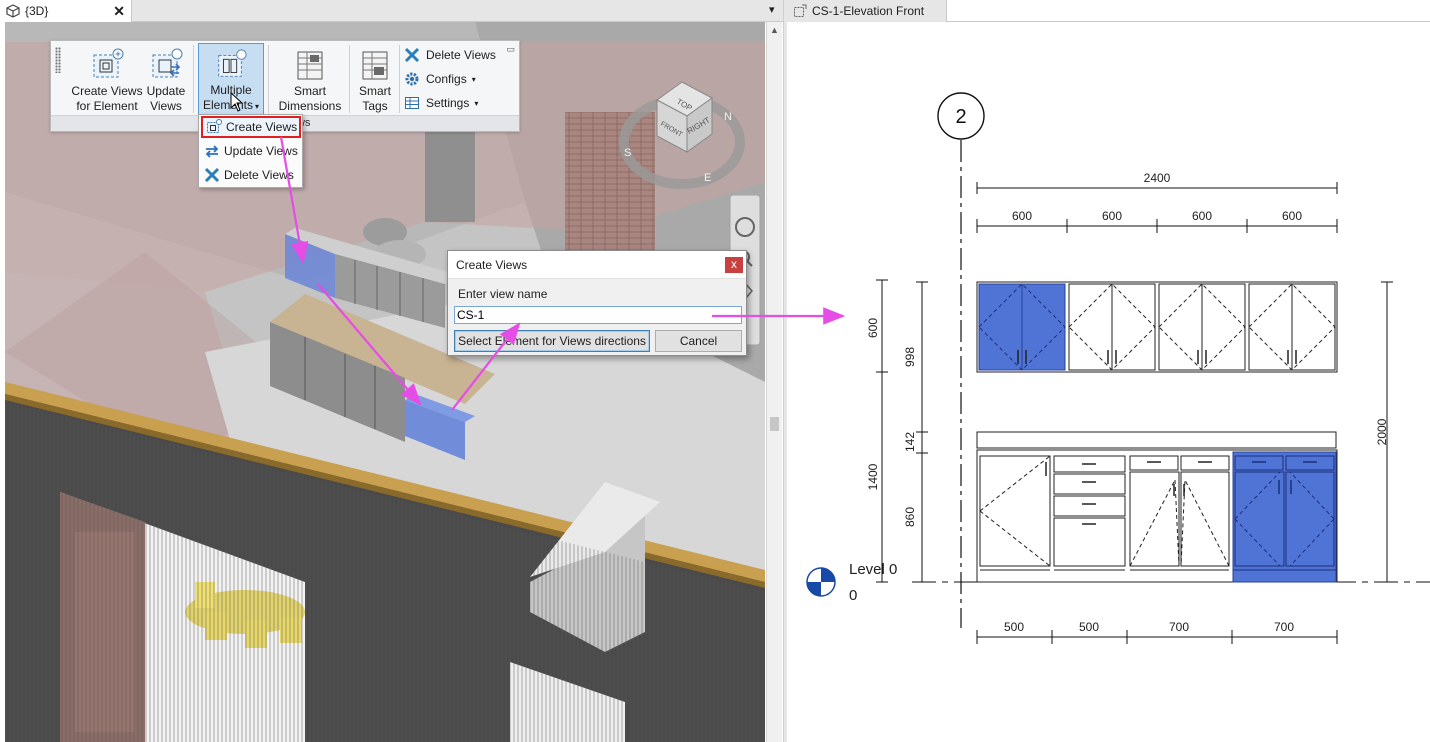 This screenshot has width=1430, height=742. I want to click on multiple-elements-dropdown: Create Views Update Views Delete Views, so click(250, 151).